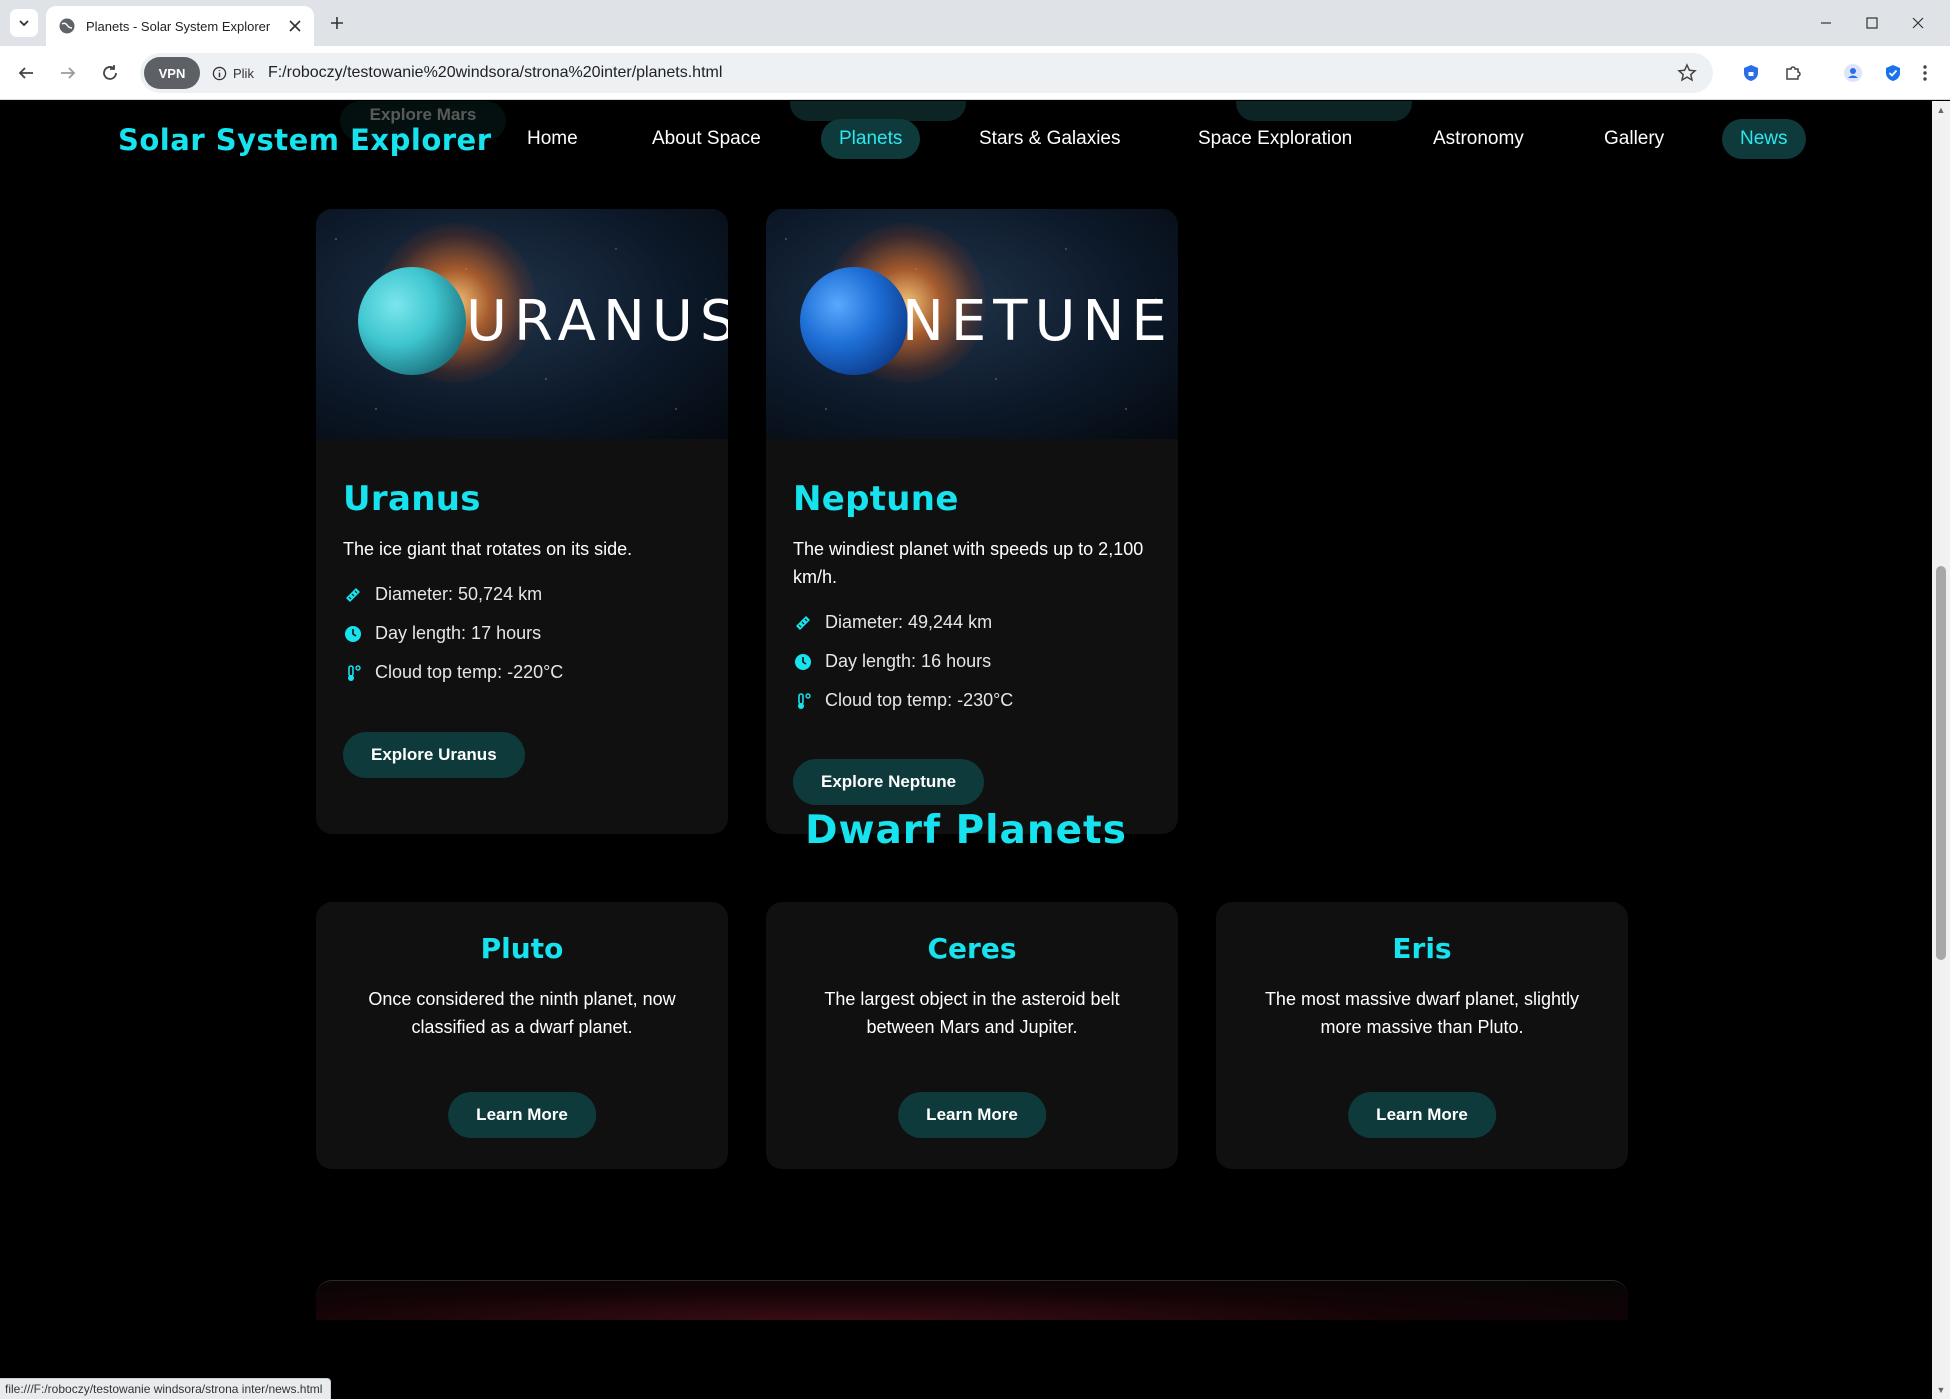  I want to click on extensions-menu-button, so click(1793, 73).